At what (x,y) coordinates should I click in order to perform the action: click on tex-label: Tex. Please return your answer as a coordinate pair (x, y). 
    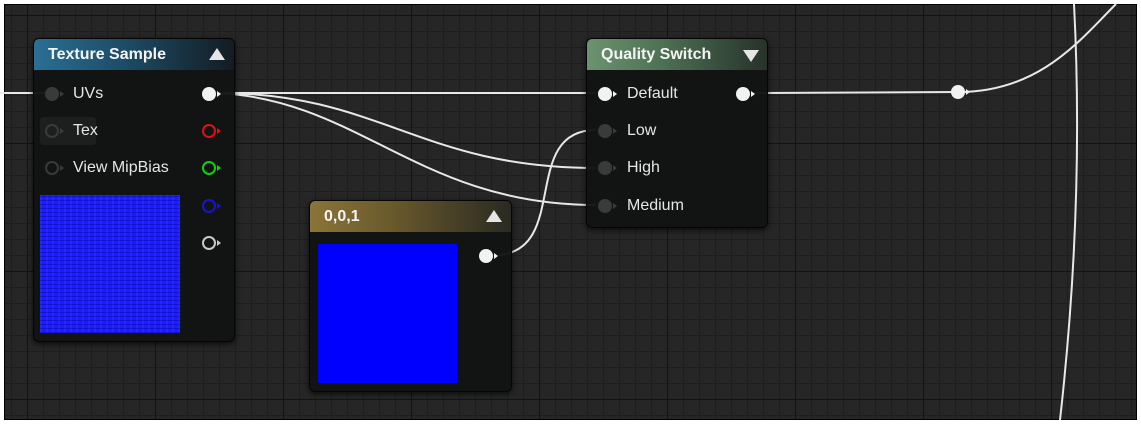
    Looking at the image, I should click on (85, 130).